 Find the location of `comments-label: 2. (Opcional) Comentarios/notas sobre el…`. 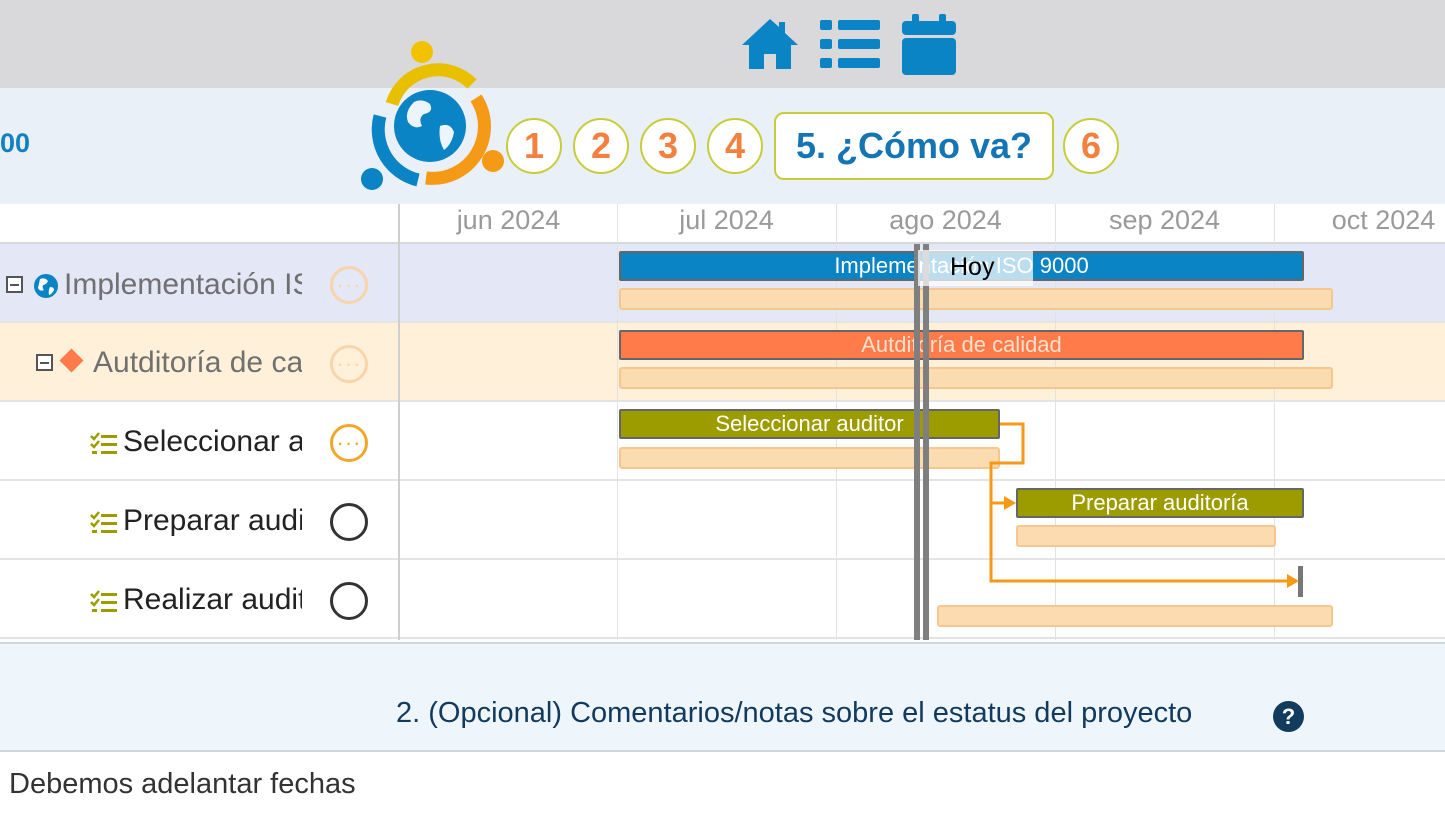

comments-label: 2. (Opcional) Comentarios/notas sobre el… is located at coordinates (794, 713).